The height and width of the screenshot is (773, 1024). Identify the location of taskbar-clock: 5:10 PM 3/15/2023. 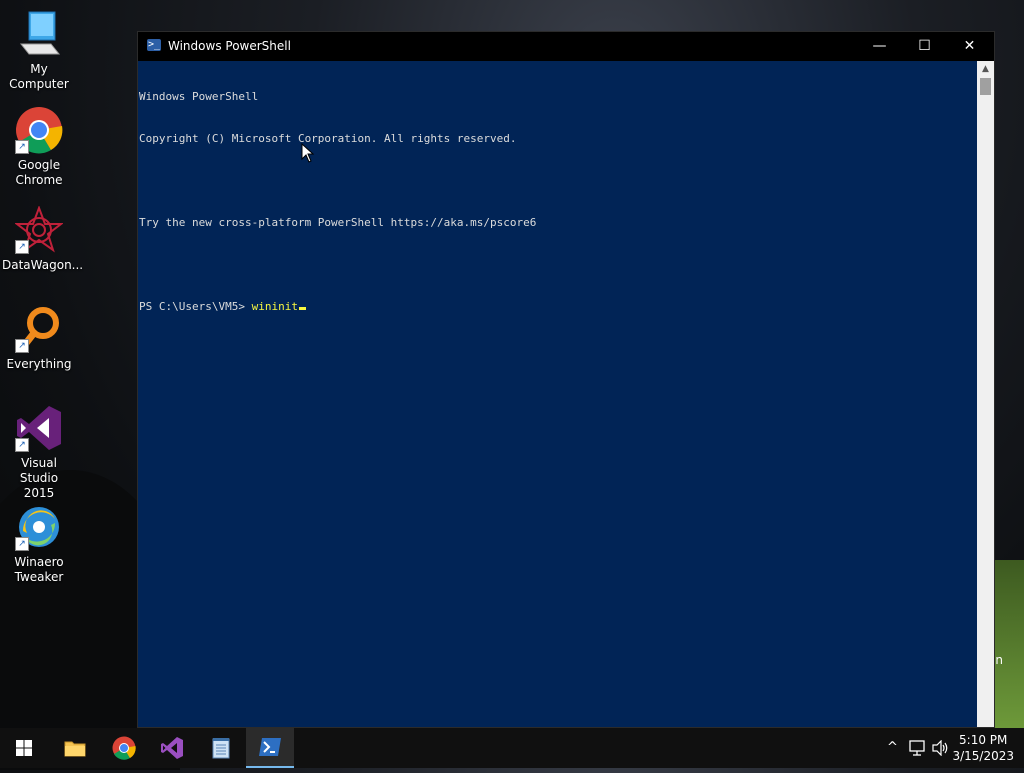
(983, 748).